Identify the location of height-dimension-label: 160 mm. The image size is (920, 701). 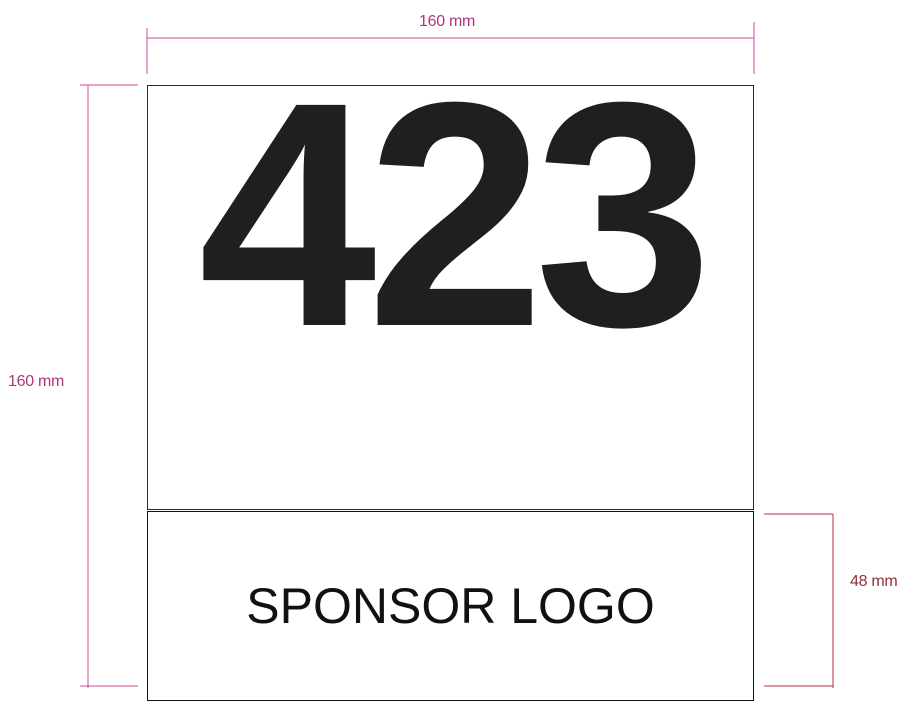
(36, 381).